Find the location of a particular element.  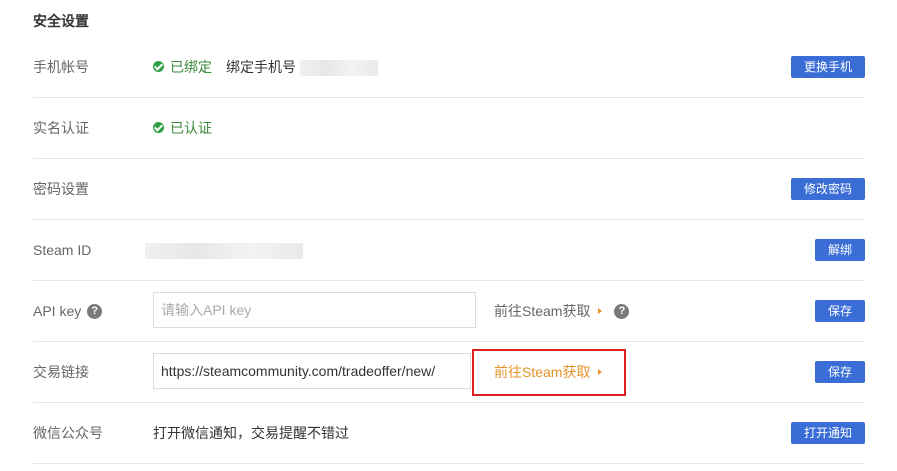

highlight-box is located at coordinates (549, 372).